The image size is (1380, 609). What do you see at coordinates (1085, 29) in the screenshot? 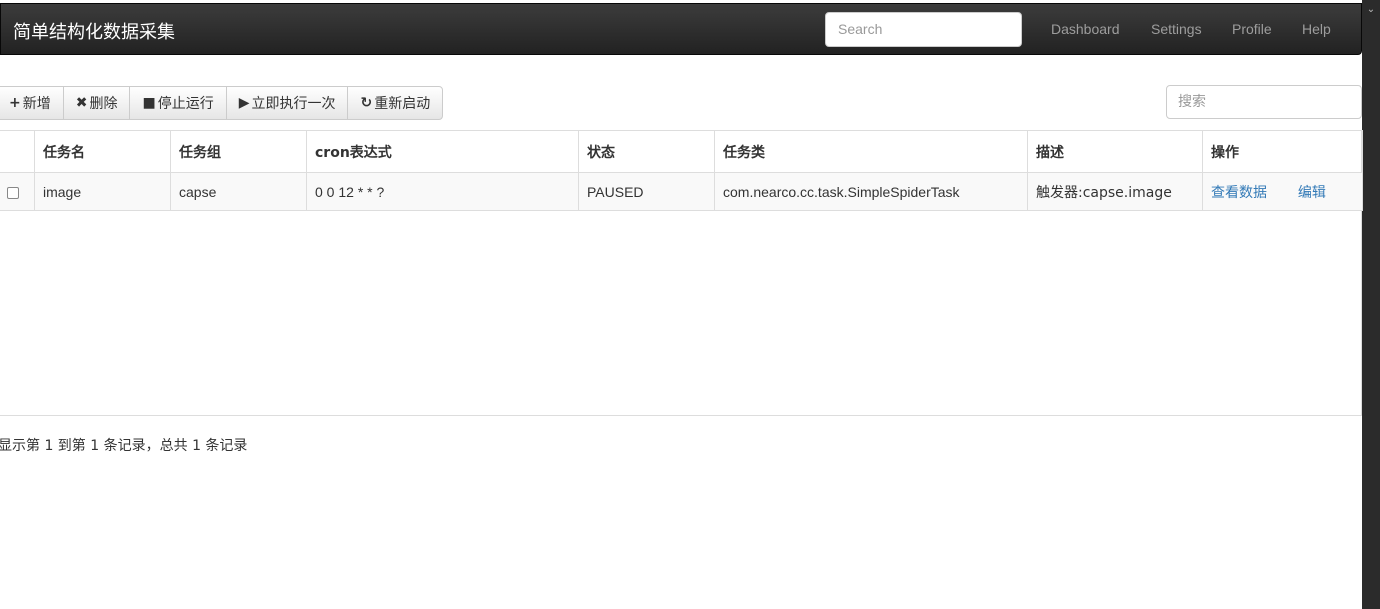
I see `nav-link-dashboard: Dashboard` at bounding box center [1085, 29].